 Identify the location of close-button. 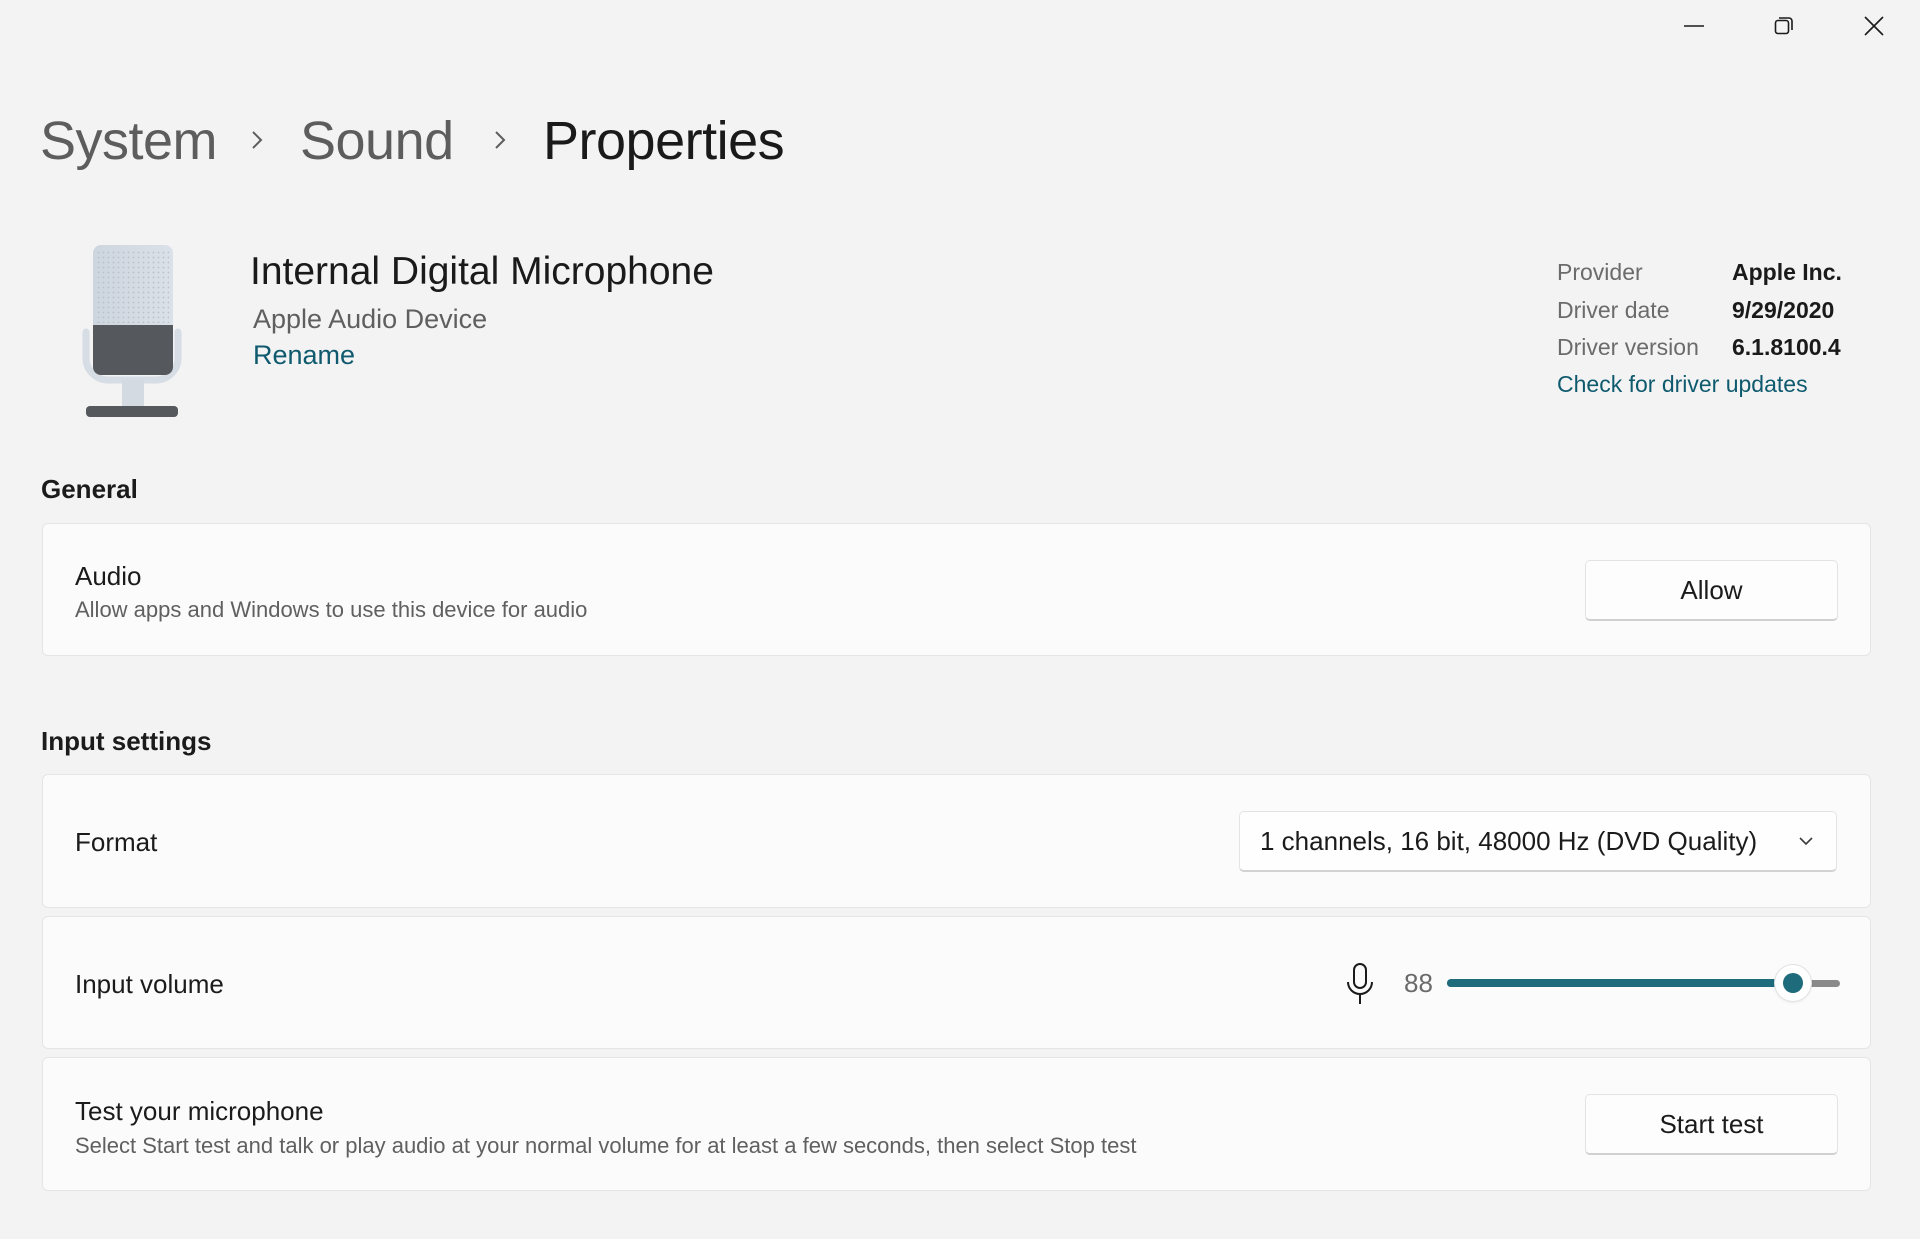
(1874, 26).